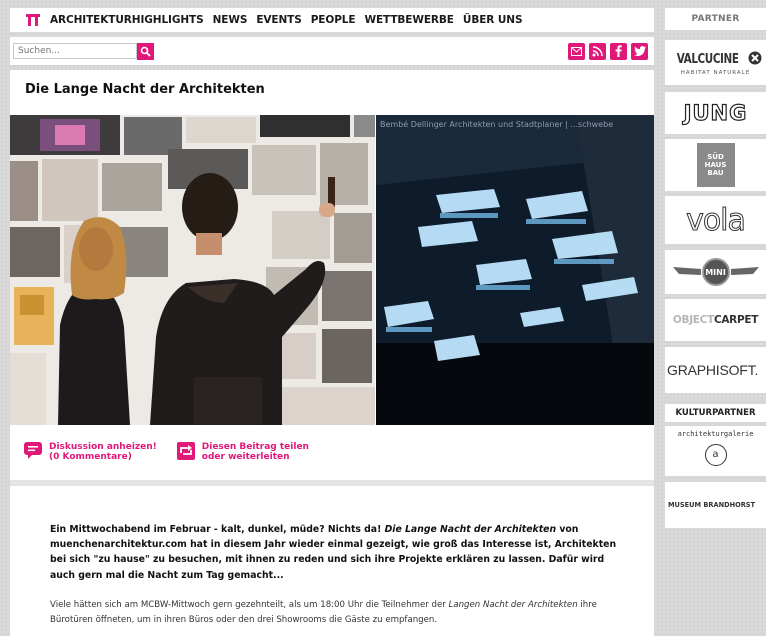  I want to click on discussion-label: Diskussion anheizen!, so click(103, 447).